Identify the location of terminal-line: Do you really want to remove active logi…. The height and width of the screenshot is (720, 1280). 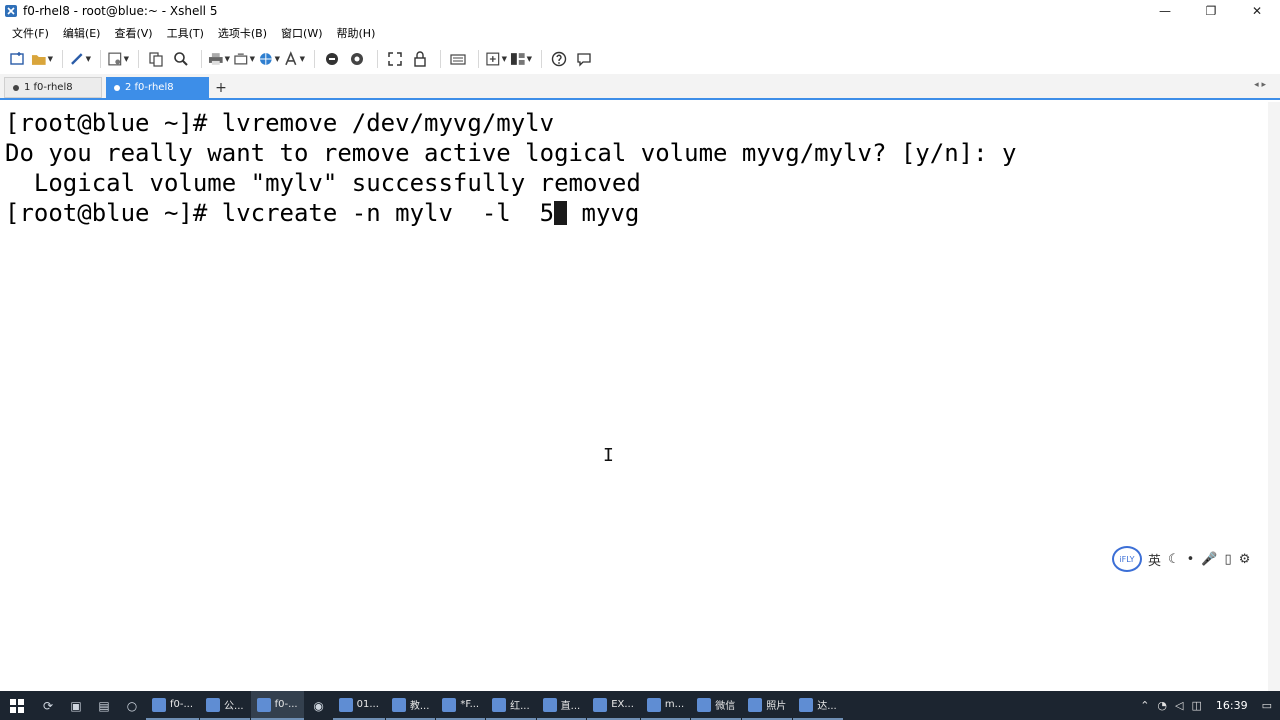
(511, 153).